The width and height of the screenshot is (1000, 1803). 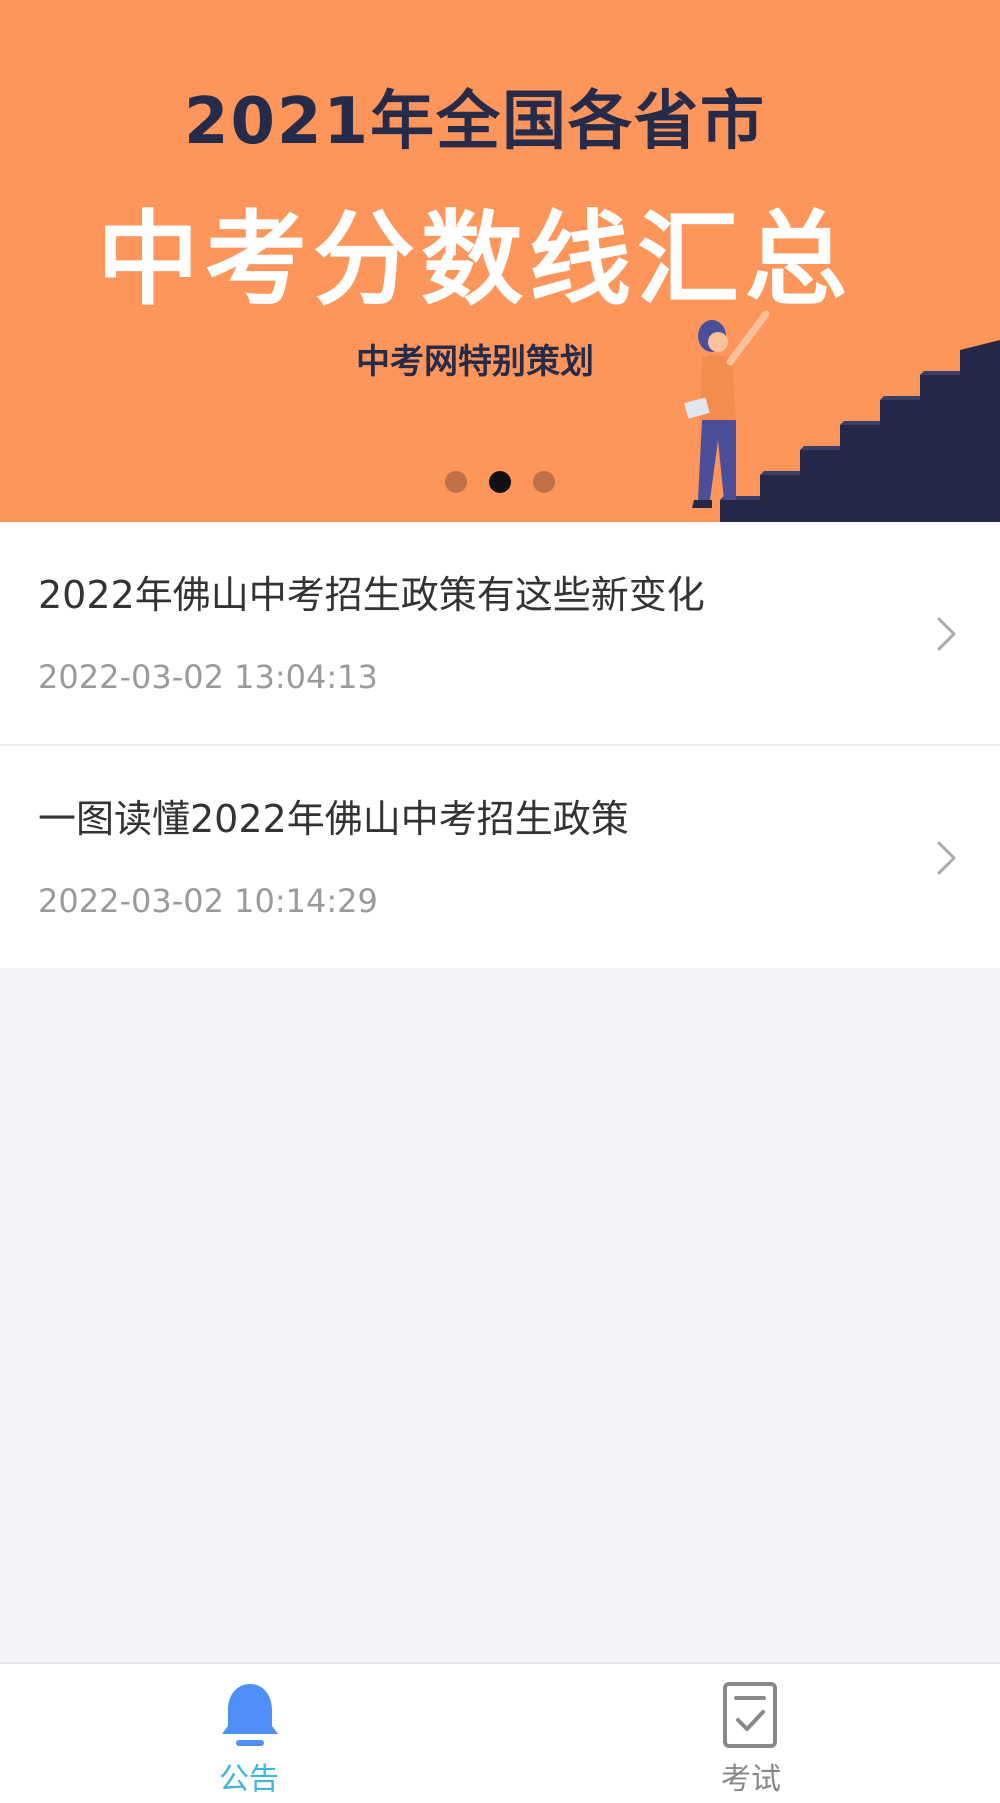 I want to click on list-item: 一图读懂2022年佛山中考招生政策 2022-03-02 10:14:29, so click(x=500, y=857).